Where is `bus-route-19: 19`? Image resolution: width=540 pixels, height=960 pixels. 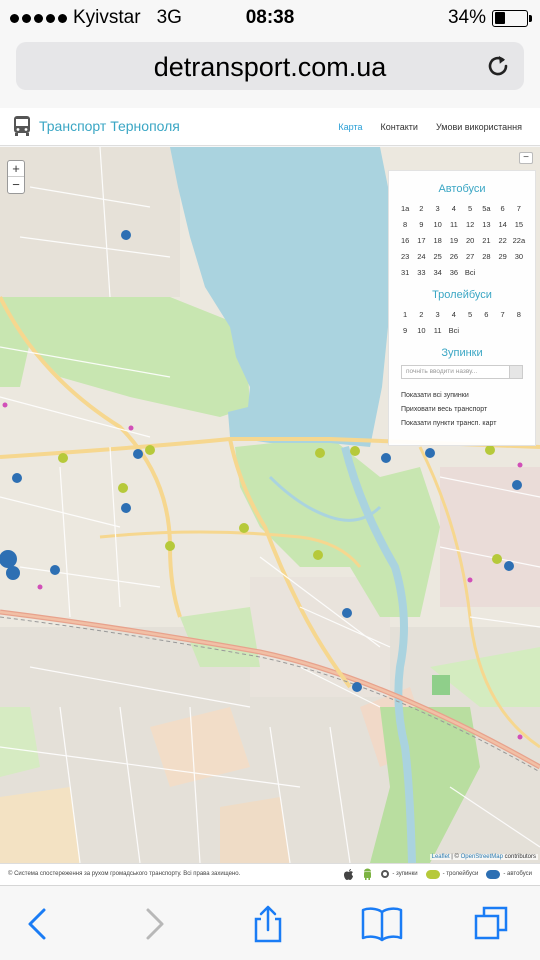 bus-route-19: 19 is located at coordinates (454, 240).